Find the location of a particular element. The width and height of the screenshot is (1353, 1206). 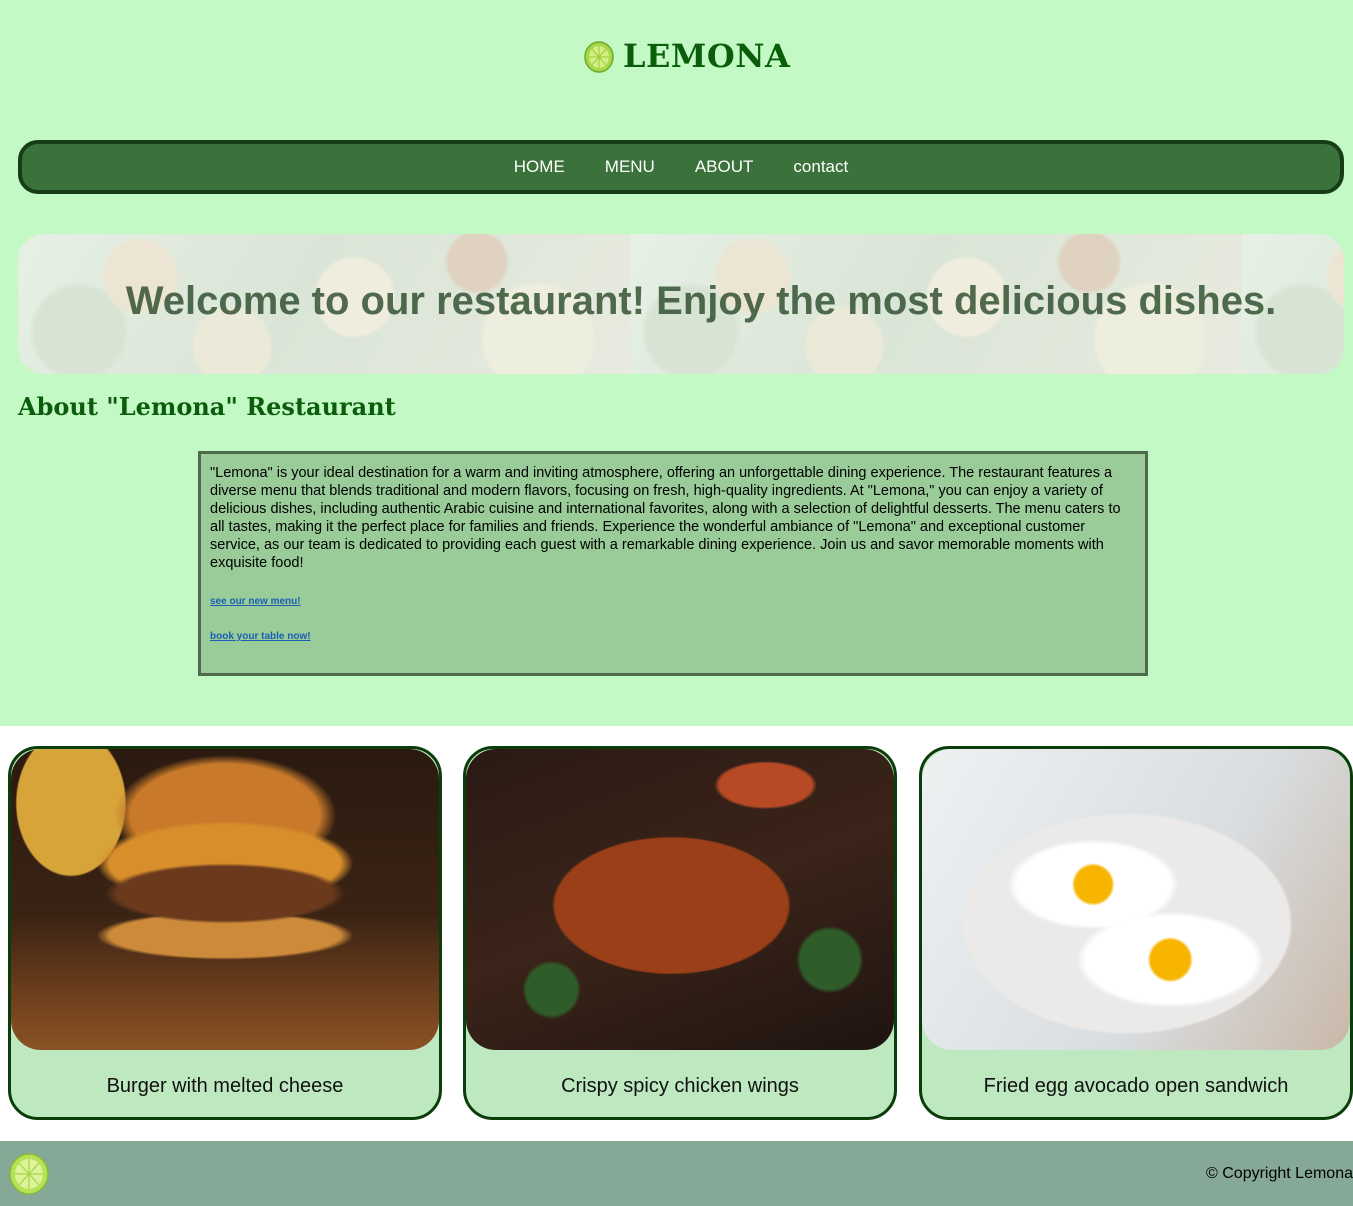

site-header: LEMONA is located at coordinates (676, 60).